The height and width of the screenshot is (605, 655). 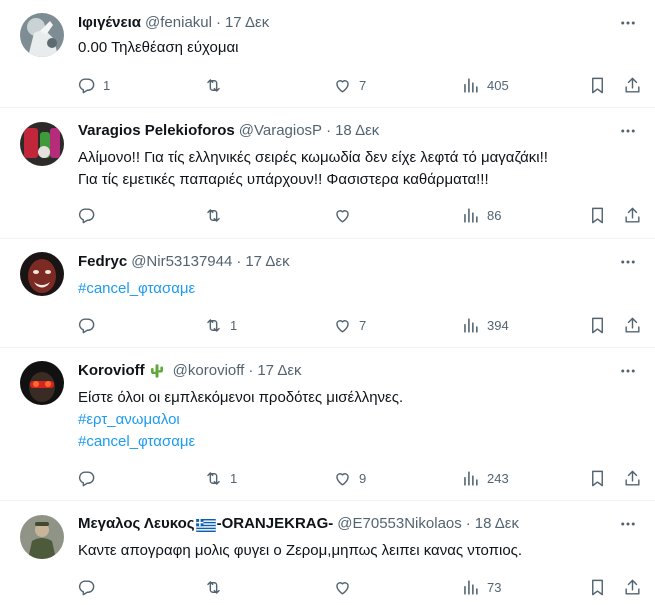 What do you see at coordinates (209, 371) in the screenshot?
I see `user-handle: @korovioff` at bounding box center [209, 371].